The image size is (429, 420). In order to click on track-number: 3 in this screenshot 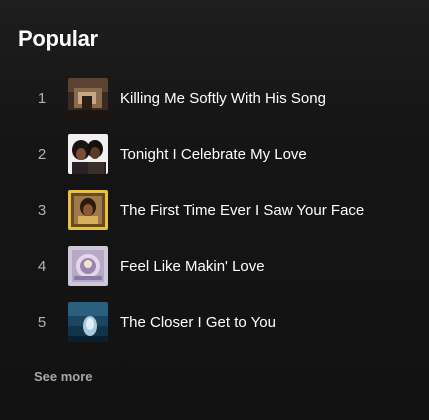, I will do `click(42, 210)`.